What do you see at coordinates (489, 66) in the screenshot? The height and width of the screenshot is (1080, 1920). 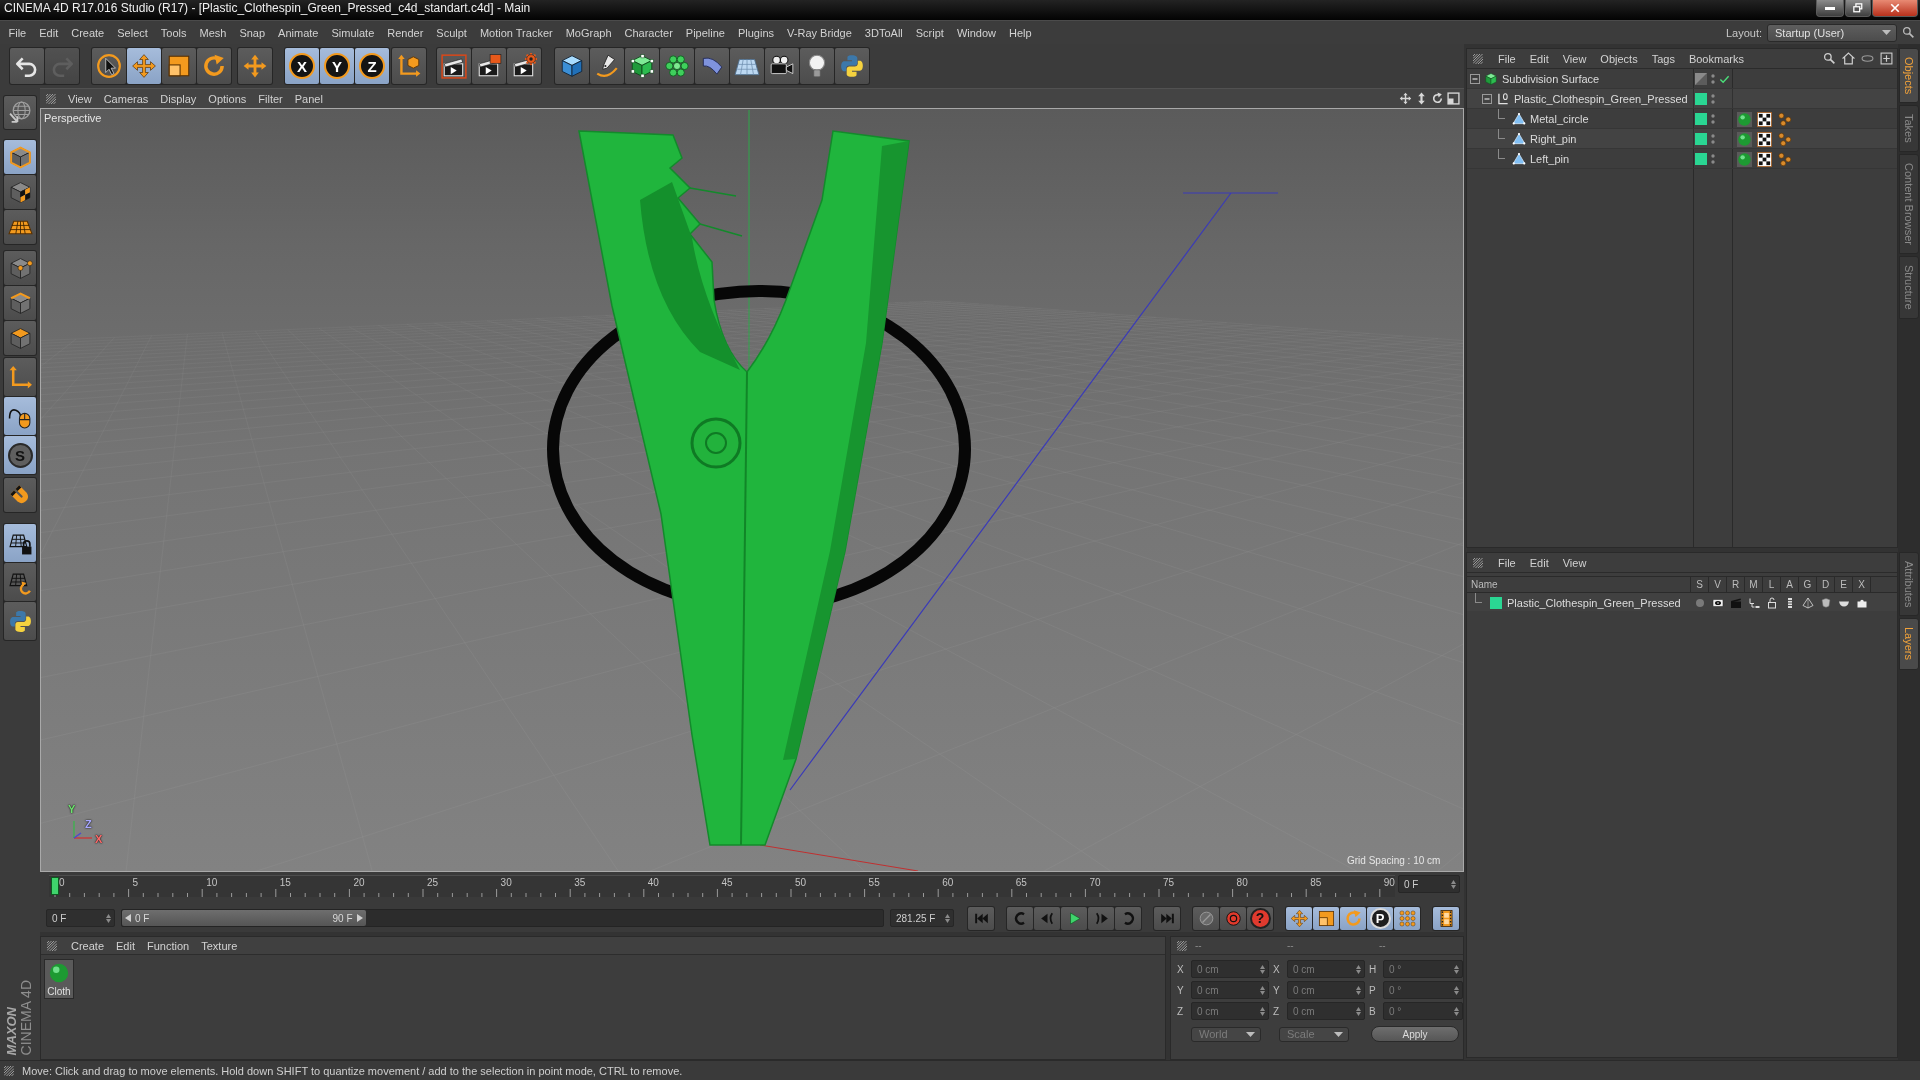 I see `clapperboard-window-button` at bounding box center [489, 66].